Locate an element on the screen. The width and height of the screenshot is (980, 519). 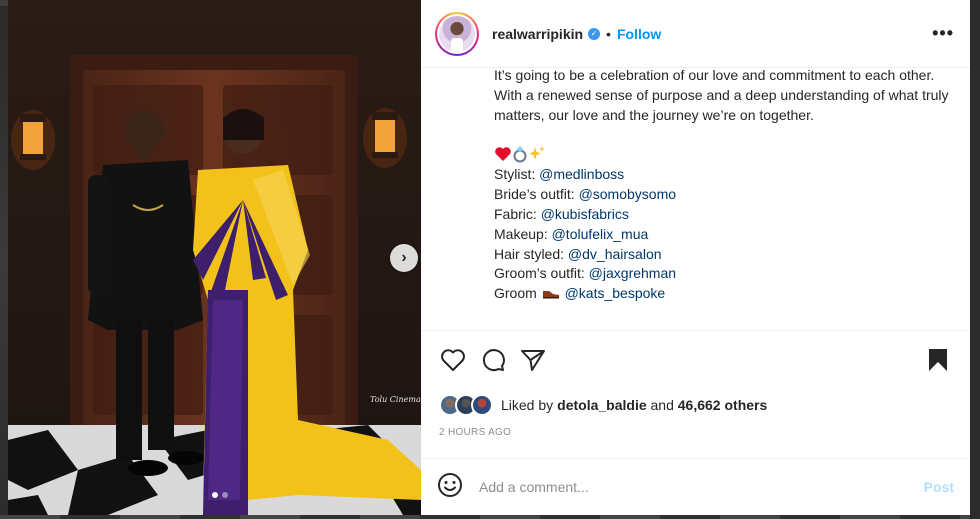
chevron-right-icon: › is located at coordinates (404, 257).